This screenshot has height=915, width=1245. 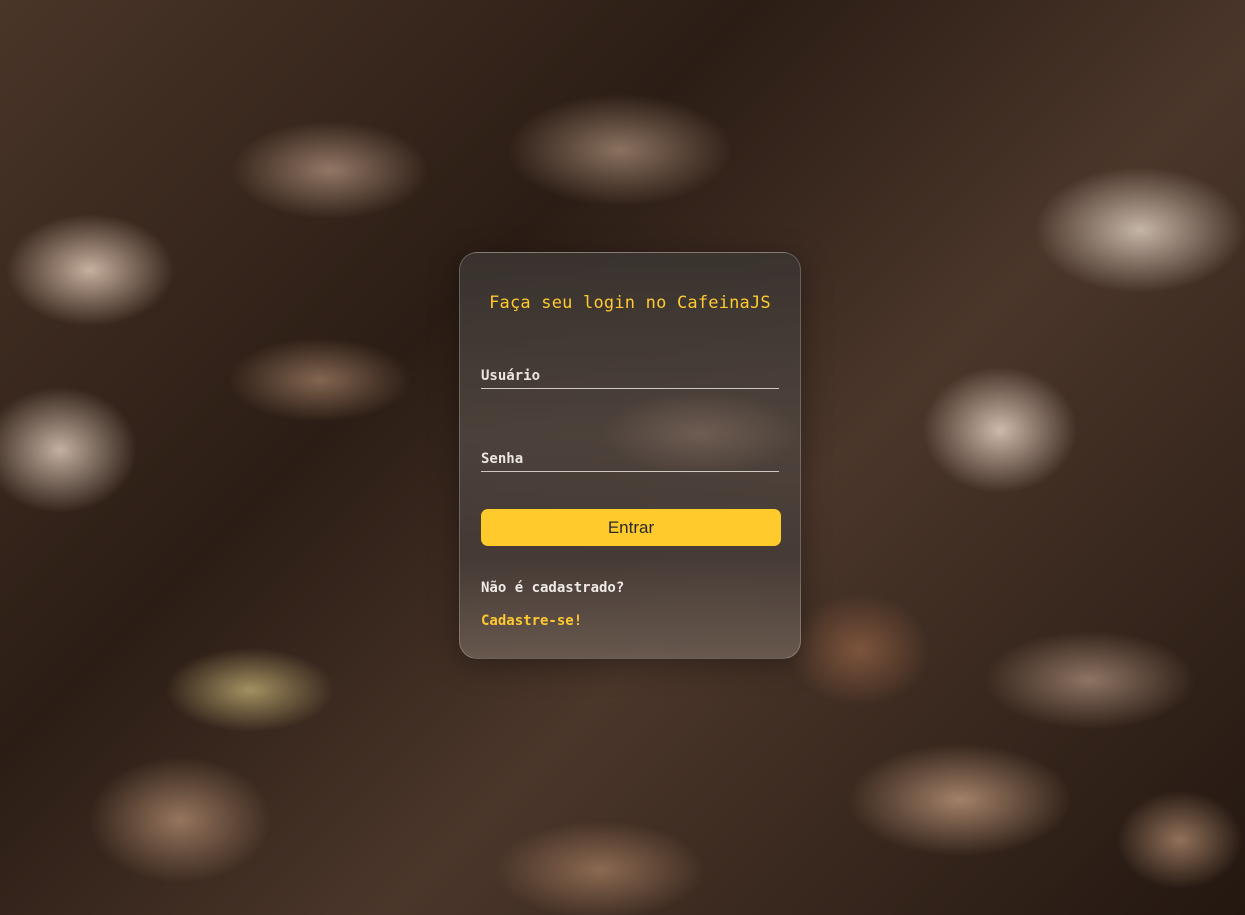 What do you see at coordinates (531, 621) in the screenshot?
I see `signup-link: Cadastre-se!` at bounding box center [531, 621].